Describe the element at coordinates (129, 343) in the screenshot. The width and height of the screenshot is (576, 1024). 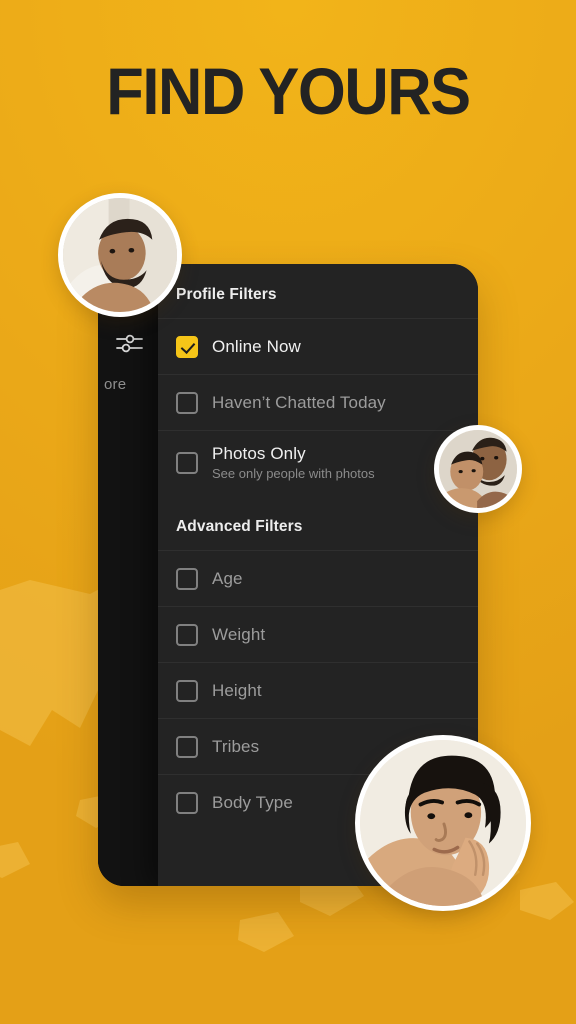
I see `sliders-icon` at that location.